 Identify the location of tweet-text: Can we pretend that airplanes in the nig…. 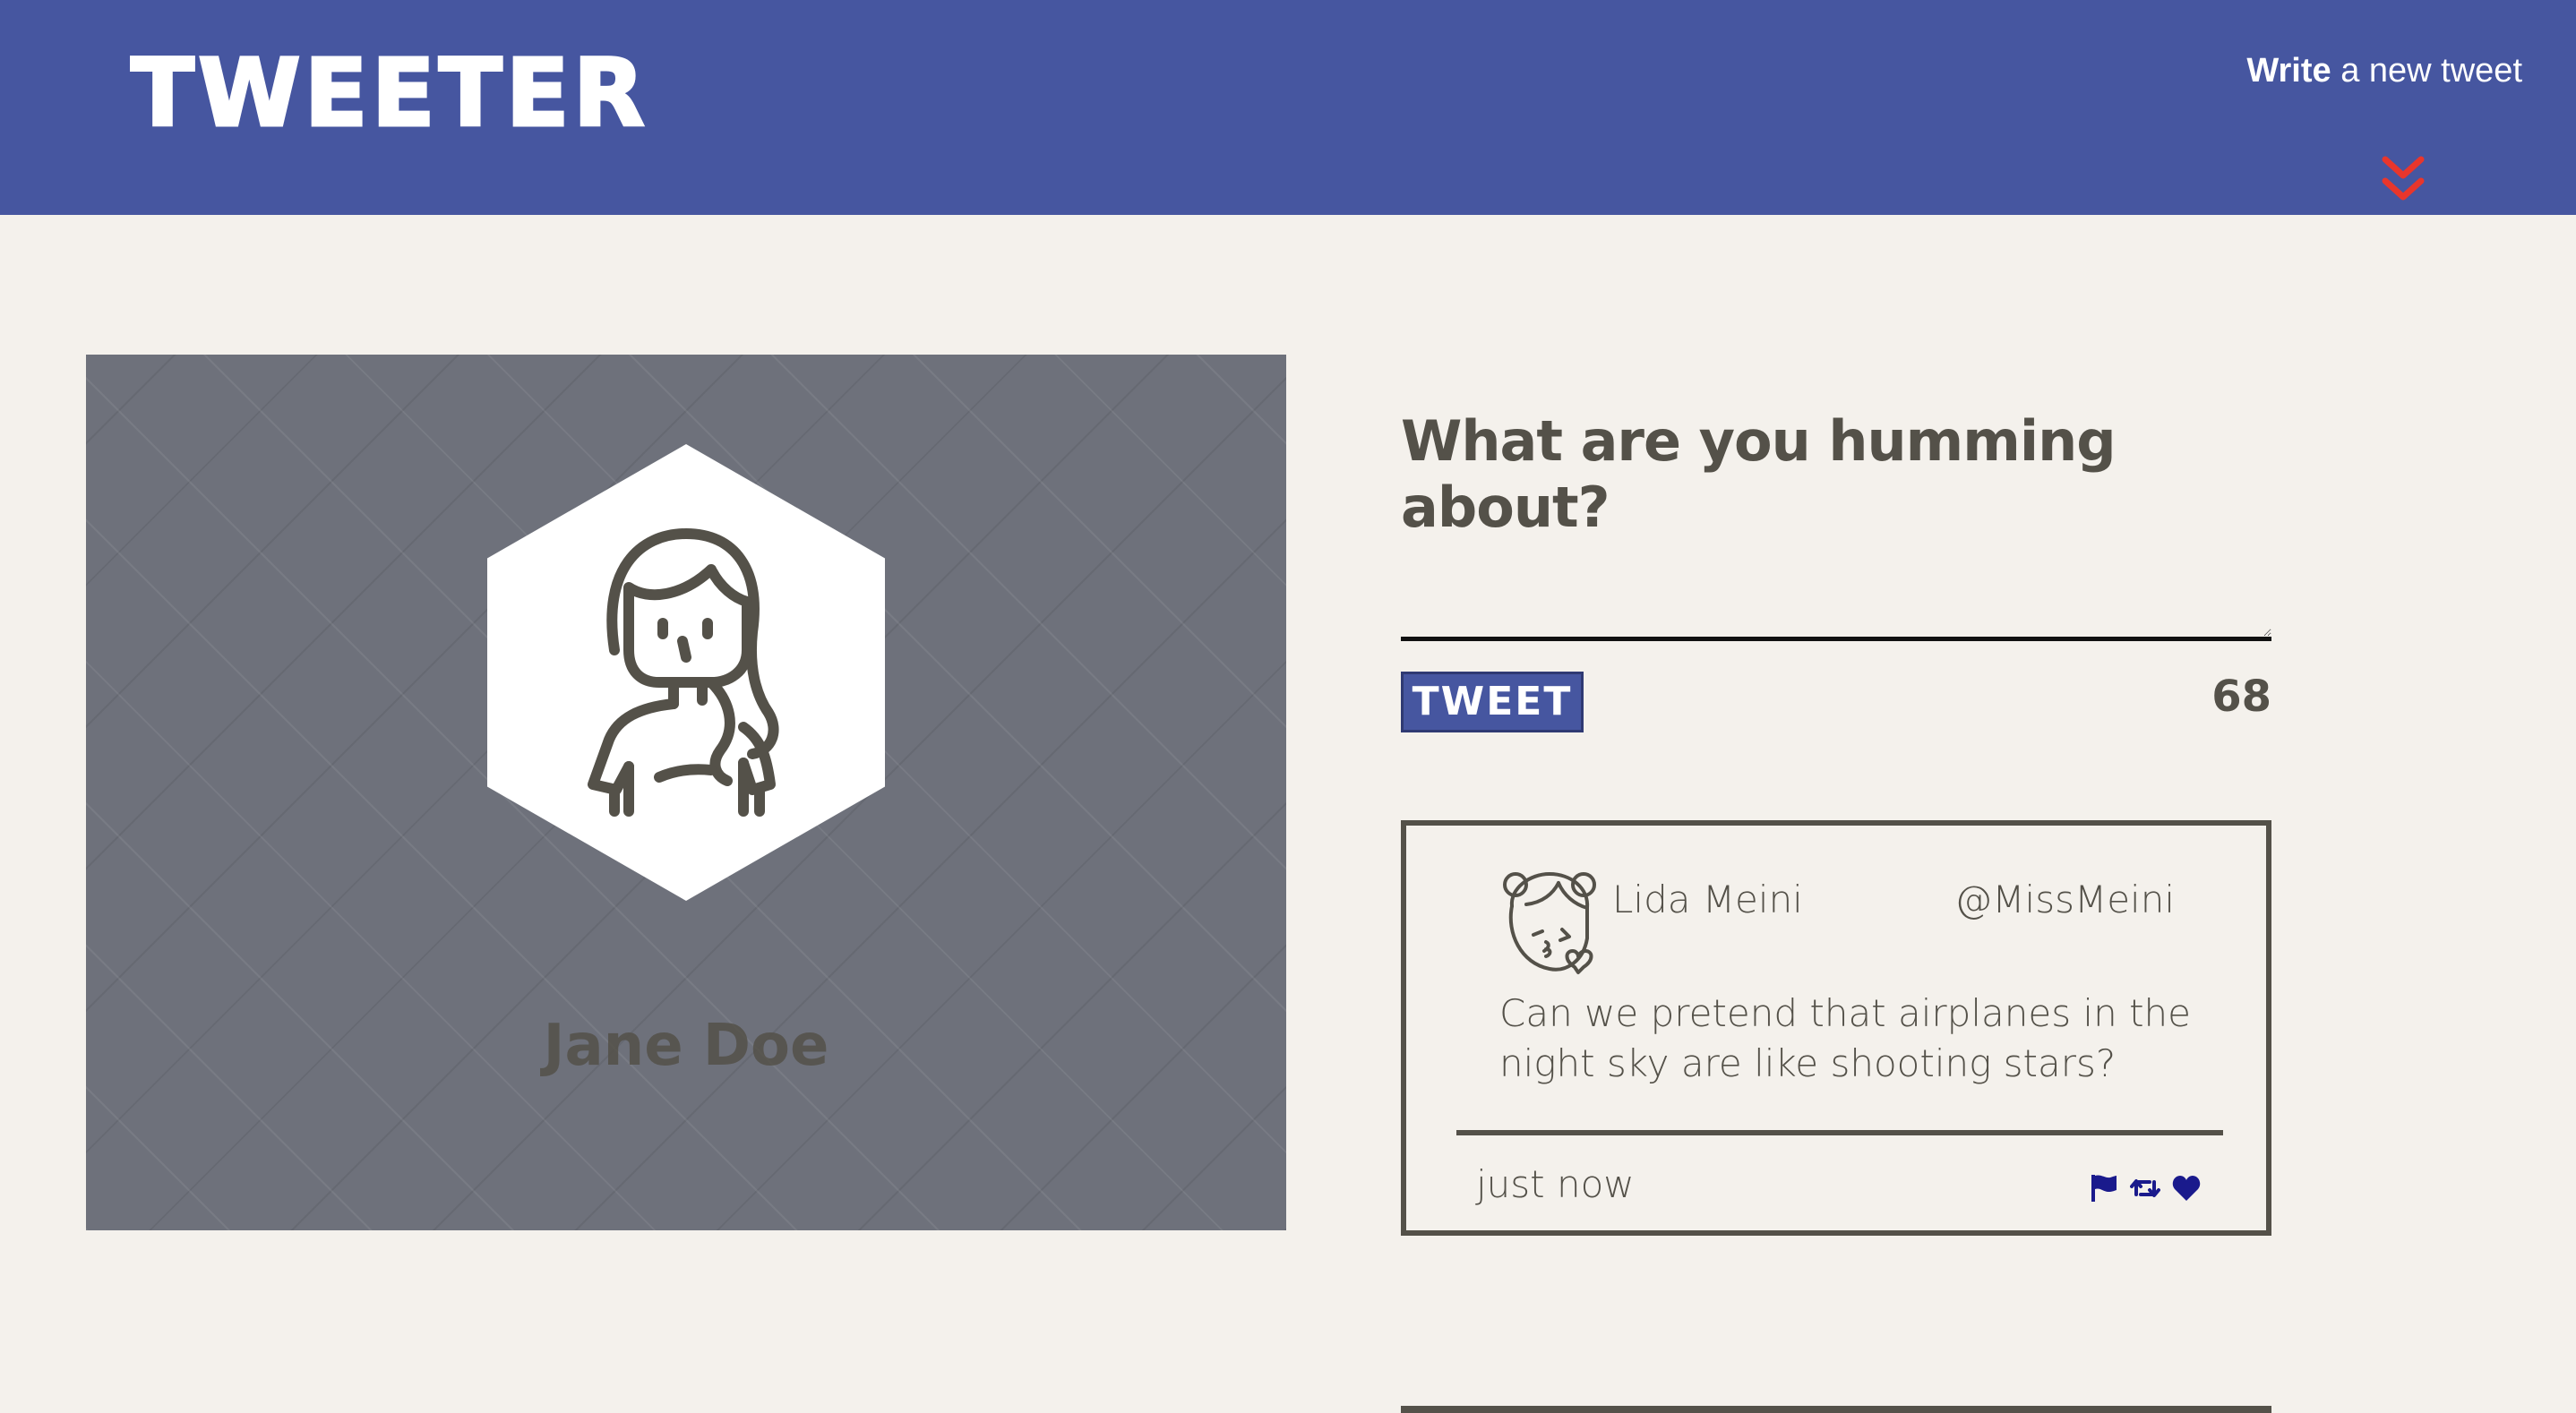
(1845, 1038).